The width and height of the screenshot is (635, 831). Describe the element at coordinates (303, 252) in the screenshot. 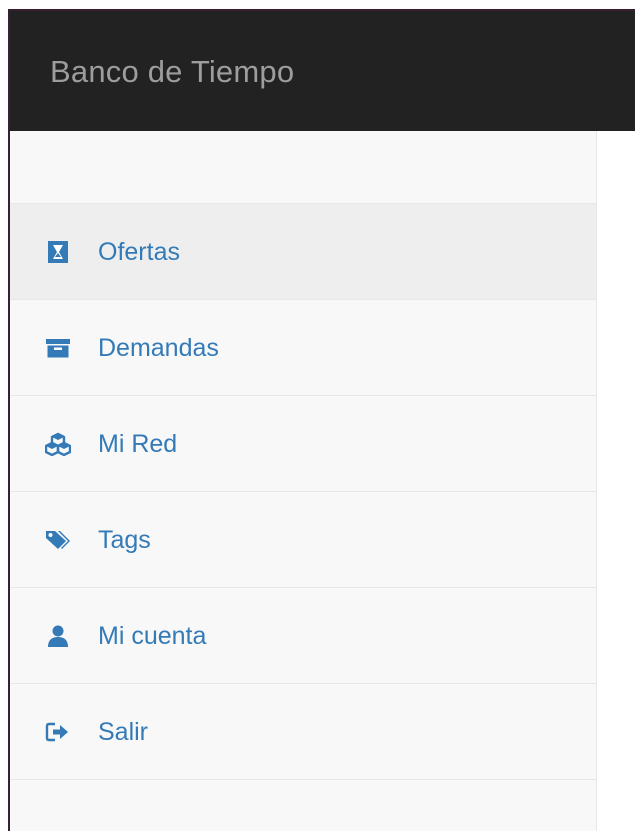

I see `sidebar-item-ofertas: Ofertas` at that location.